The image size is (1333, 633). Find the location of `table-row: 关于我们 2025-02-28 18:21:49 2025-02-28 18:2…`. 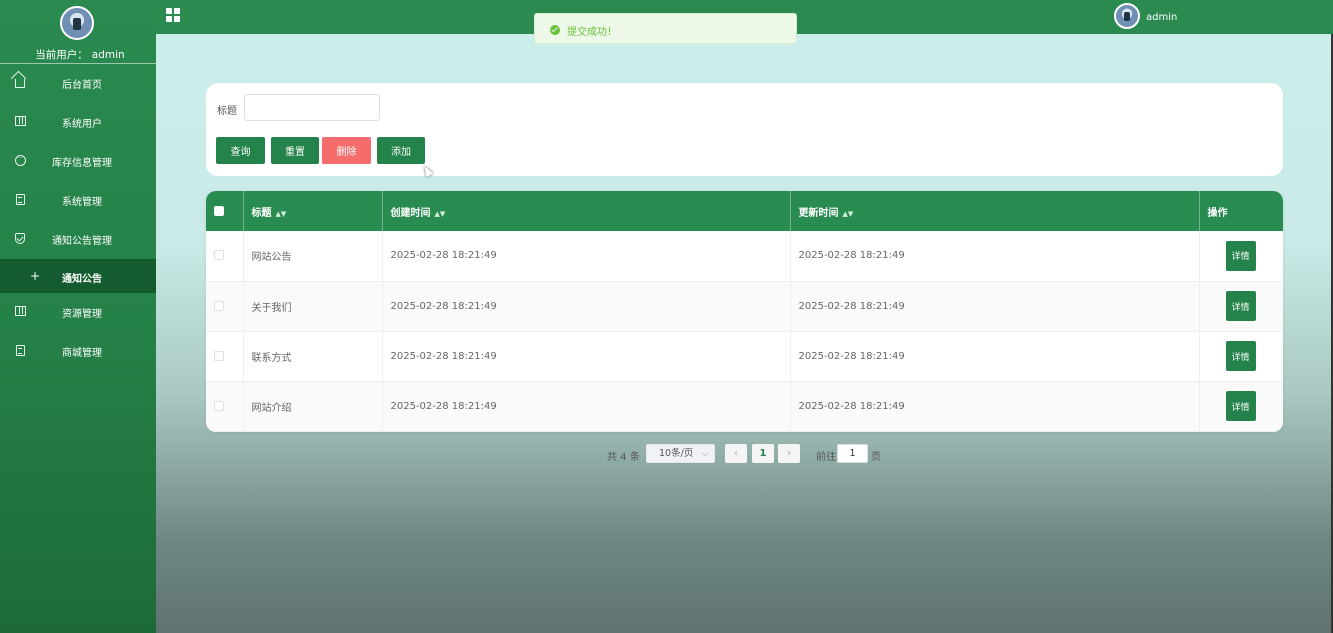

table-row: 关于我们 2025-02-28 18:21:49 2025-02-28 18:2… is located at coordinates (744, 306).